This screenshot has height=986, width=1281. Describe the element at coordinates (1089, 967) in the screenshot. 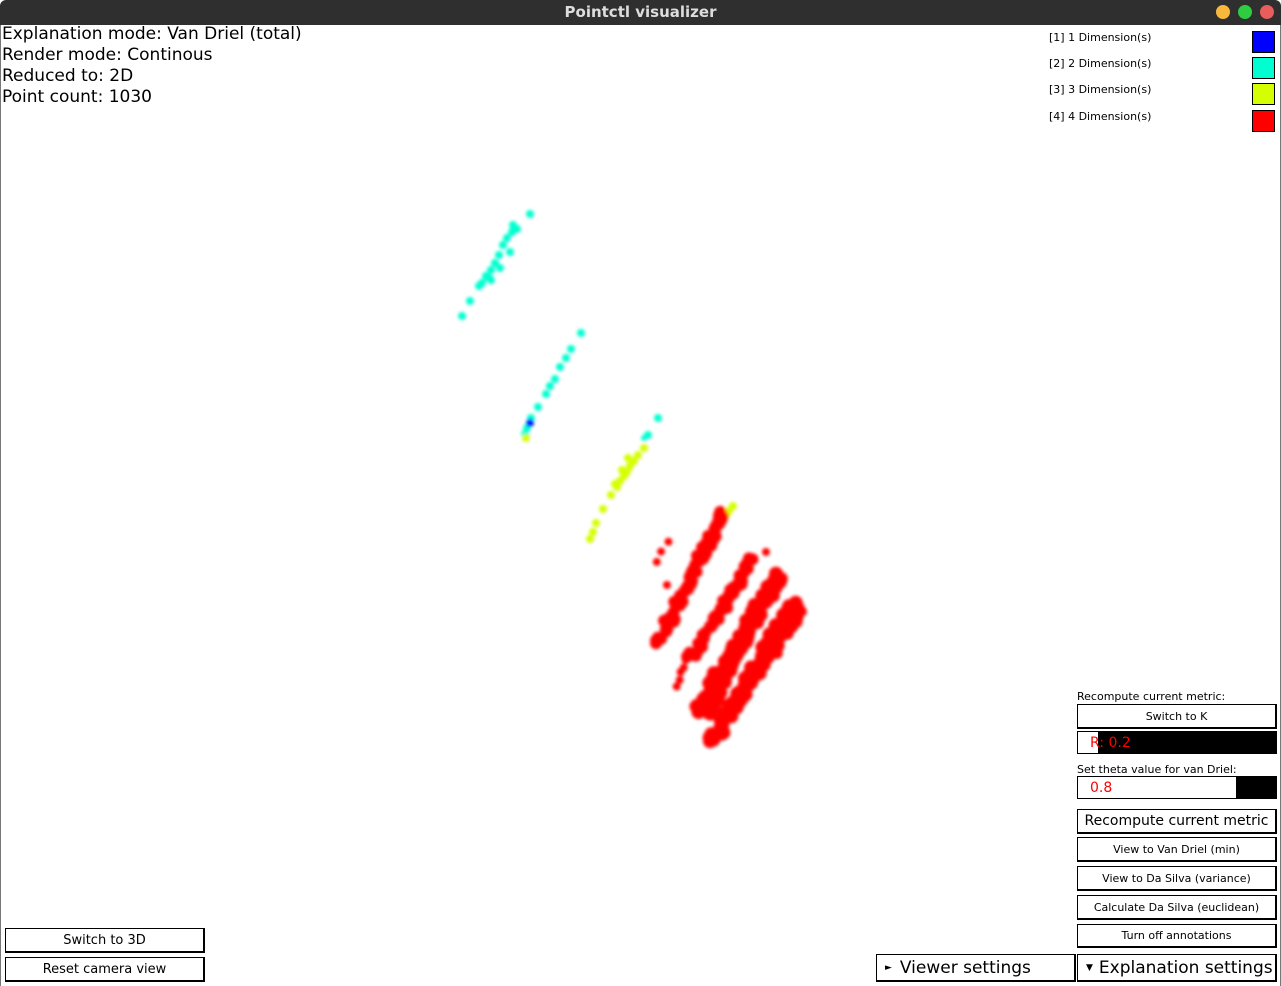

I see `expanded-arrow-icon: ▼` at that location.